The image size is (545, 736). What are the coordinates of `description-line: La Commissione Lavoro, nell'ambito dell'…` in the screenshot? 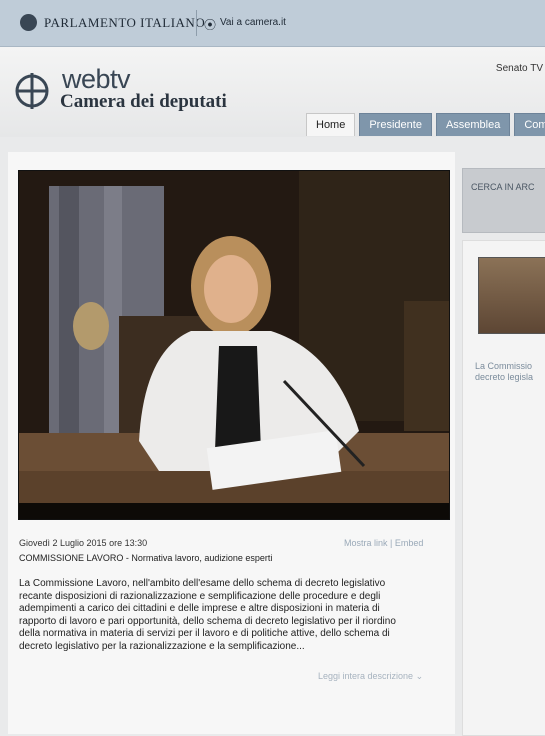 It's located at (202, 583).